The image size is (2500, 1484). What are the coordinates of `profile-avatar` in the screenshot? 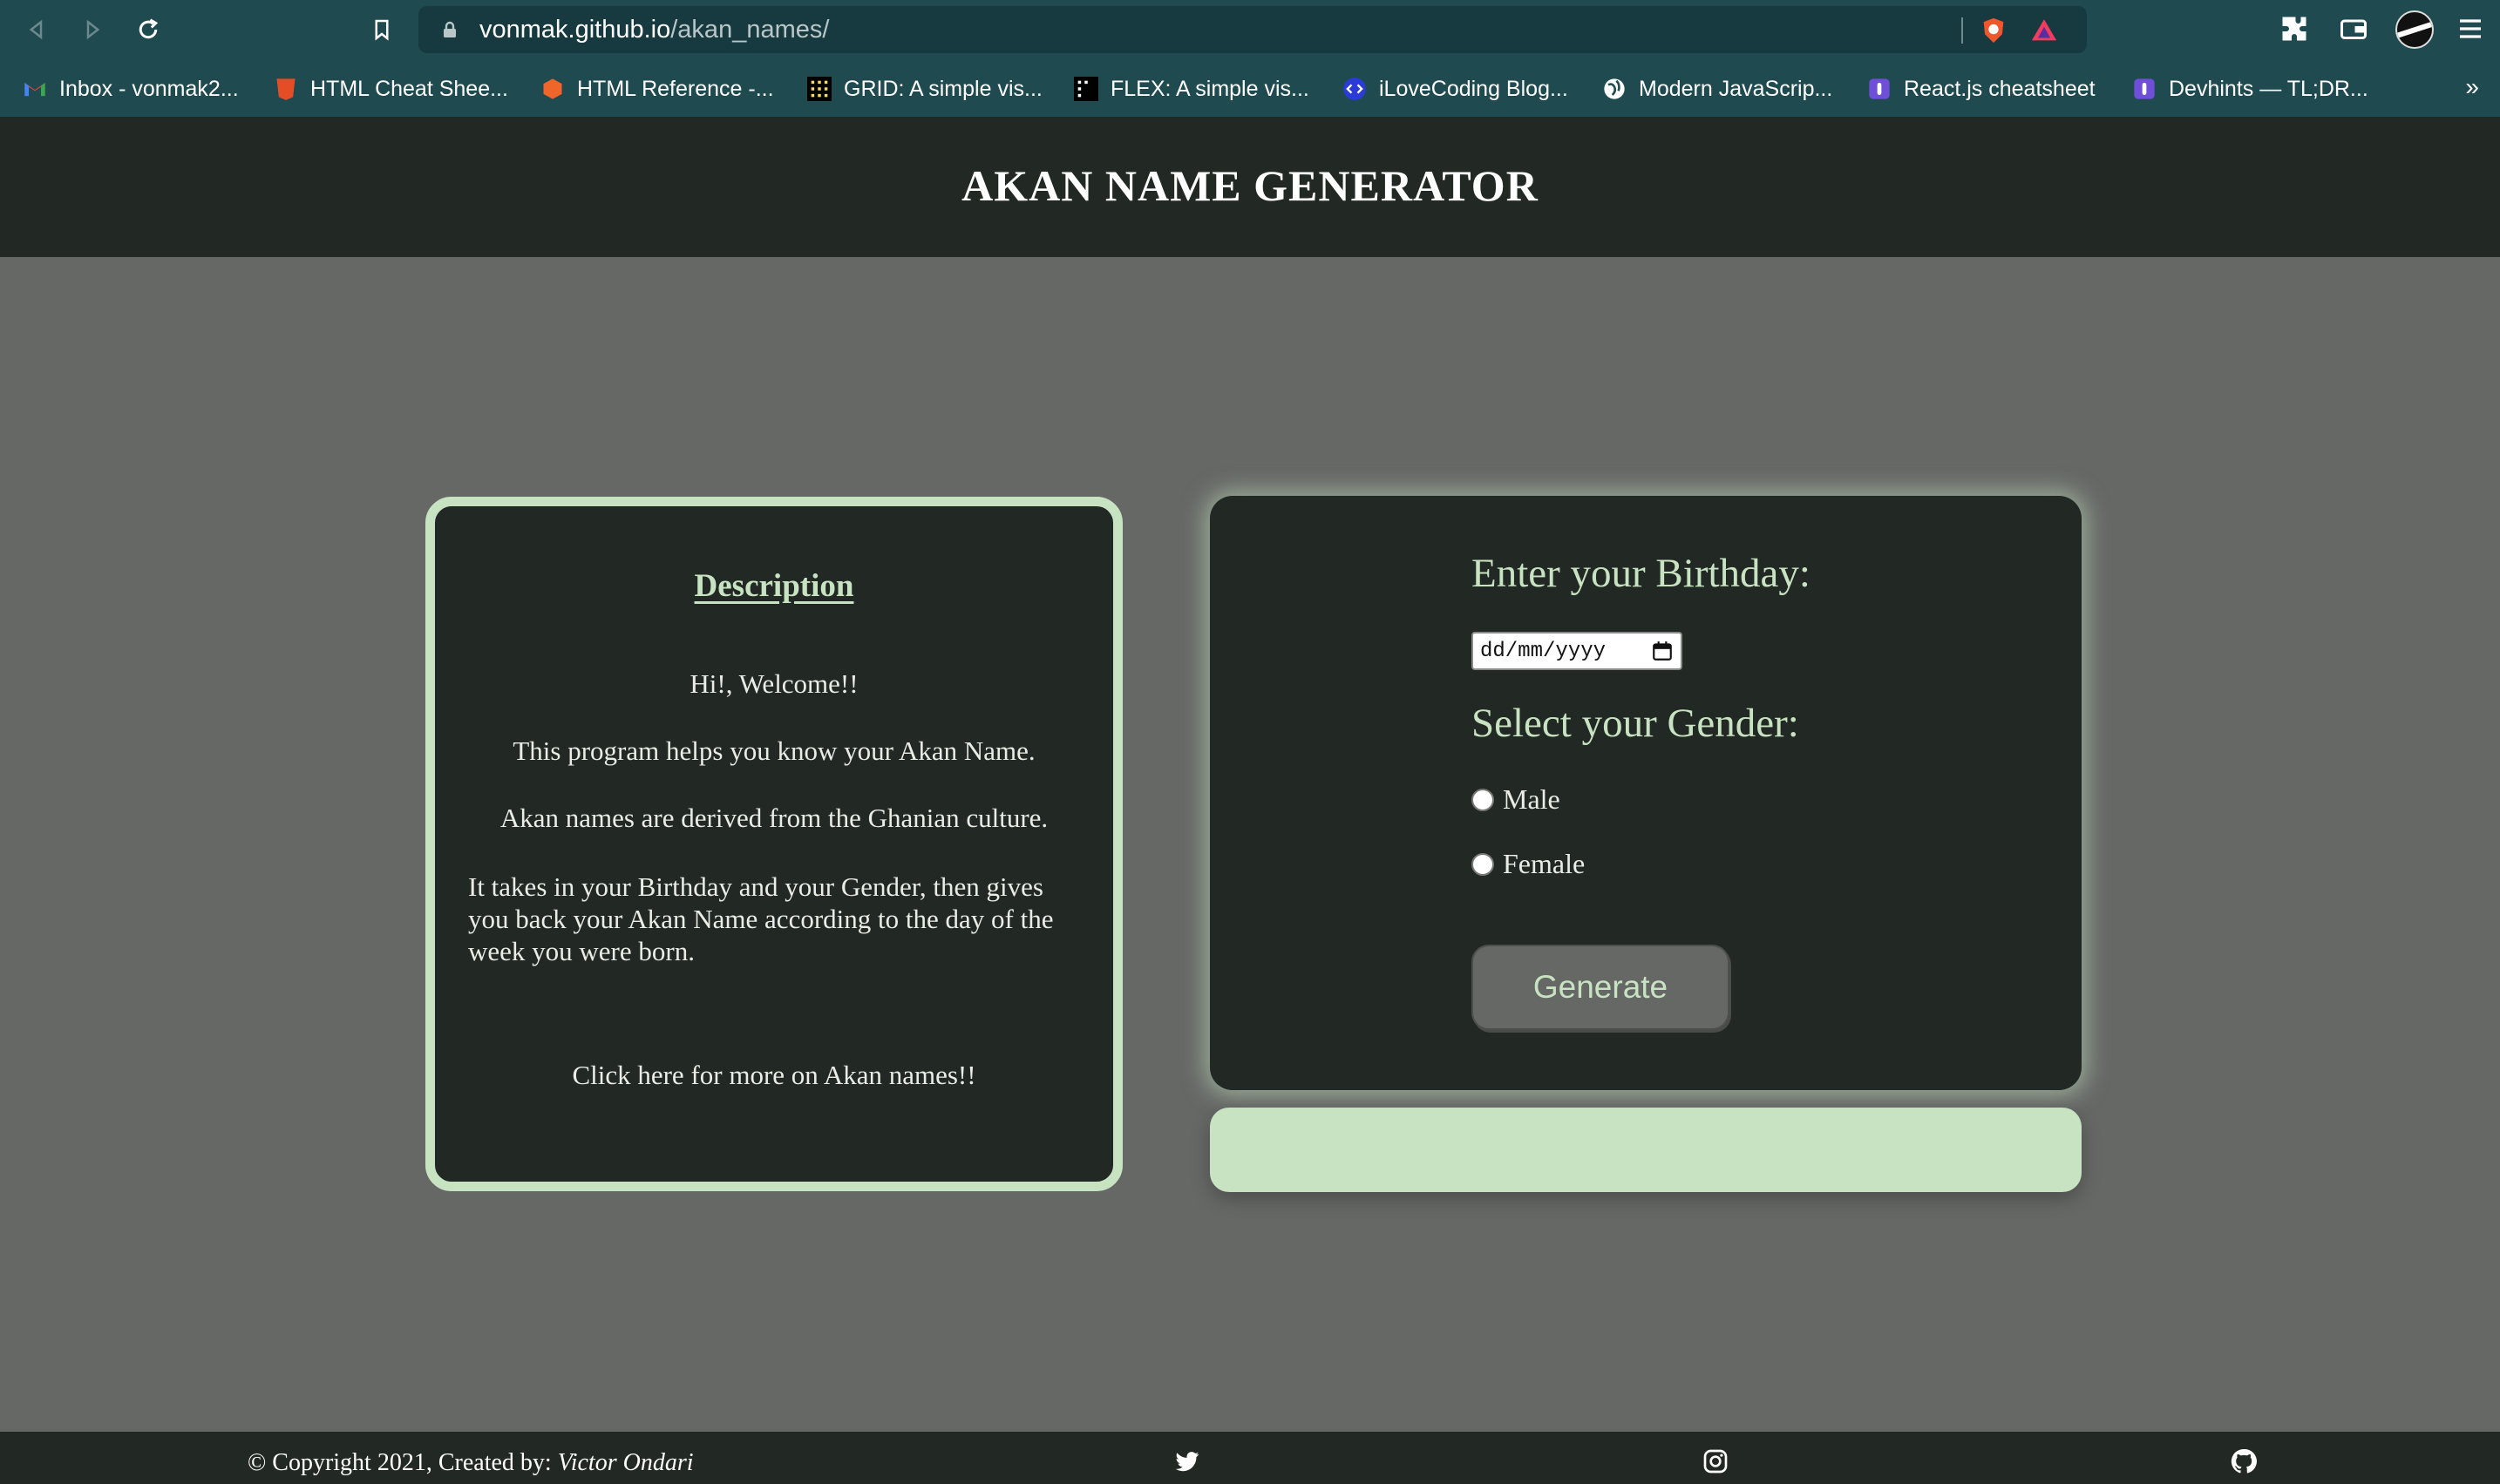 It's located at (2414, 29).